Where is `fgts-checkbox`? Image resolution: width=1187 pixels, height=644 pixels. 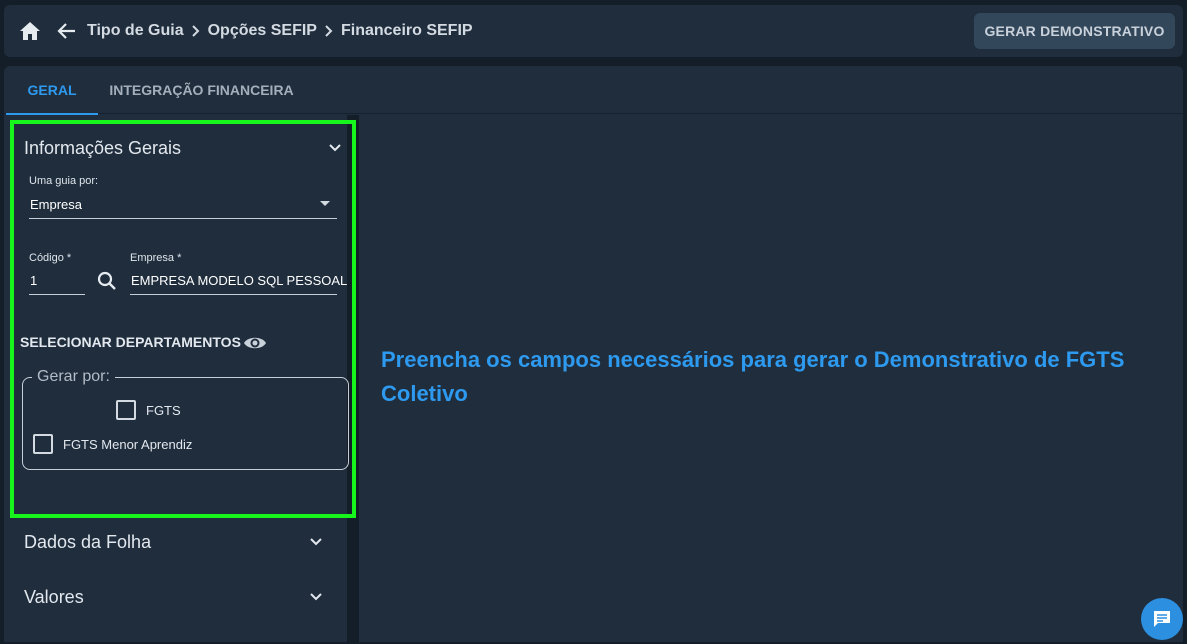
fgts-checkbox is located at coordinates (126, 410).